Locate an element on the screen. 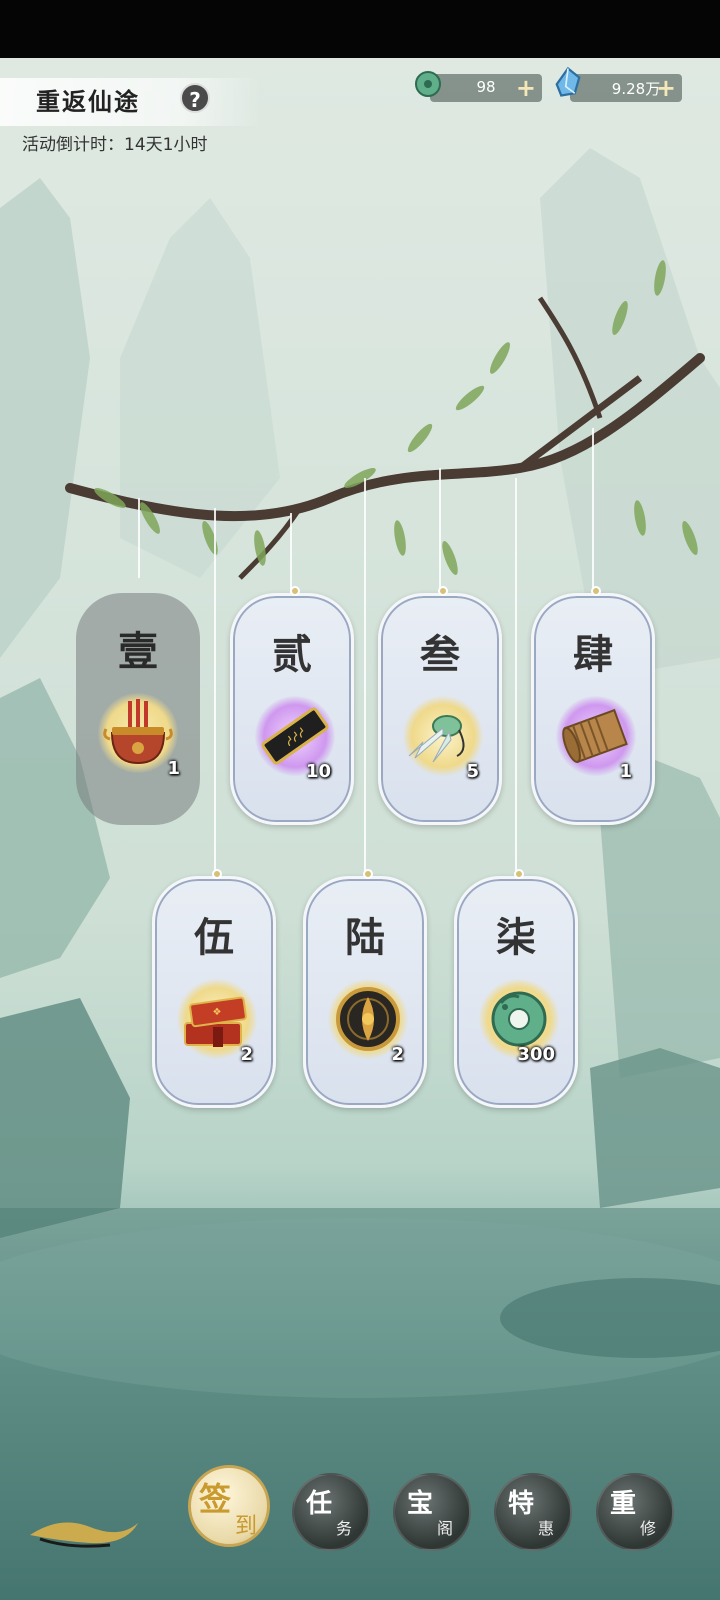  tag-day-label: 伍 is located at coordinates (214, 937).